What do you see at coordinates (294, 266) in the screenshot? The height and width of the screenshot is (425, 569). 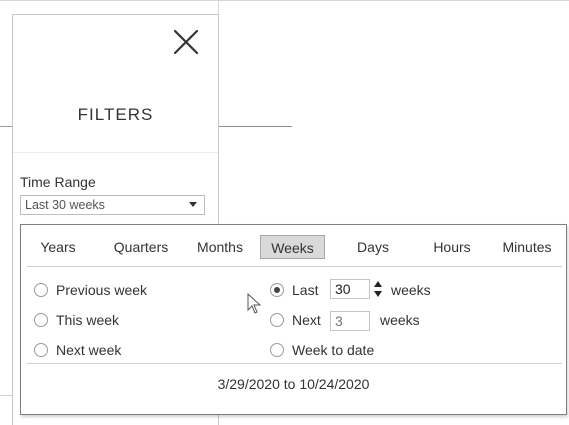 I see `tabs-divider` at bounding box center [294, 266].